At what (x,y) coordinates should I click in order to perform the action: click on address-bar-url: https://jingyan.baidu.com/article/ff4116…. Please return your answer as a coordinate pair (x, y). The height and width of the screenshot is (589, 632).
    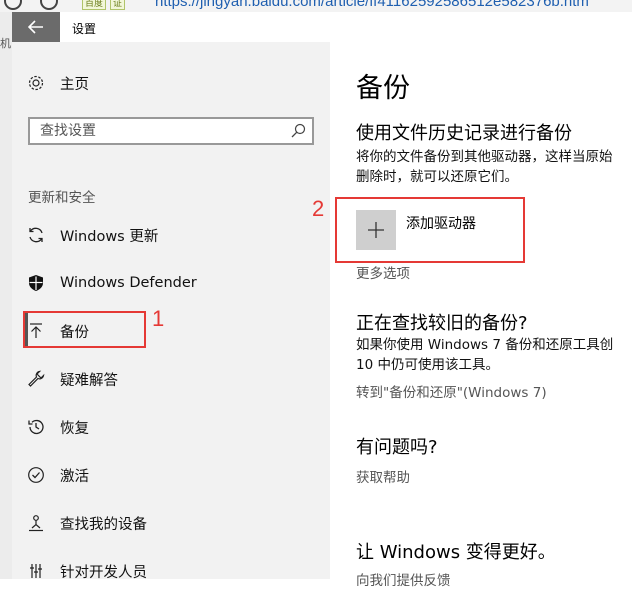
    Looking at the image, I should click on (372, 5).